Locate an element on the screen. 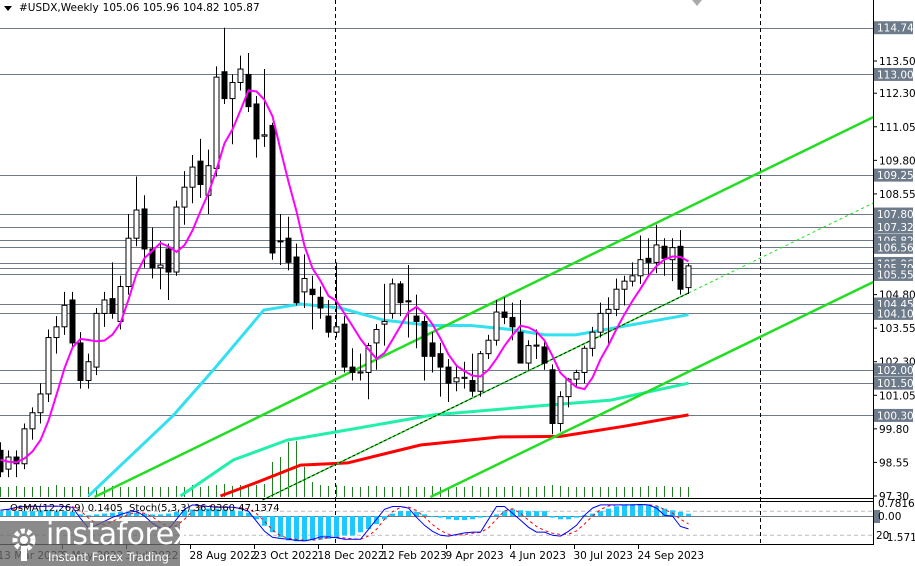  level-label: 104.10 is located at coordinates (895, 314).